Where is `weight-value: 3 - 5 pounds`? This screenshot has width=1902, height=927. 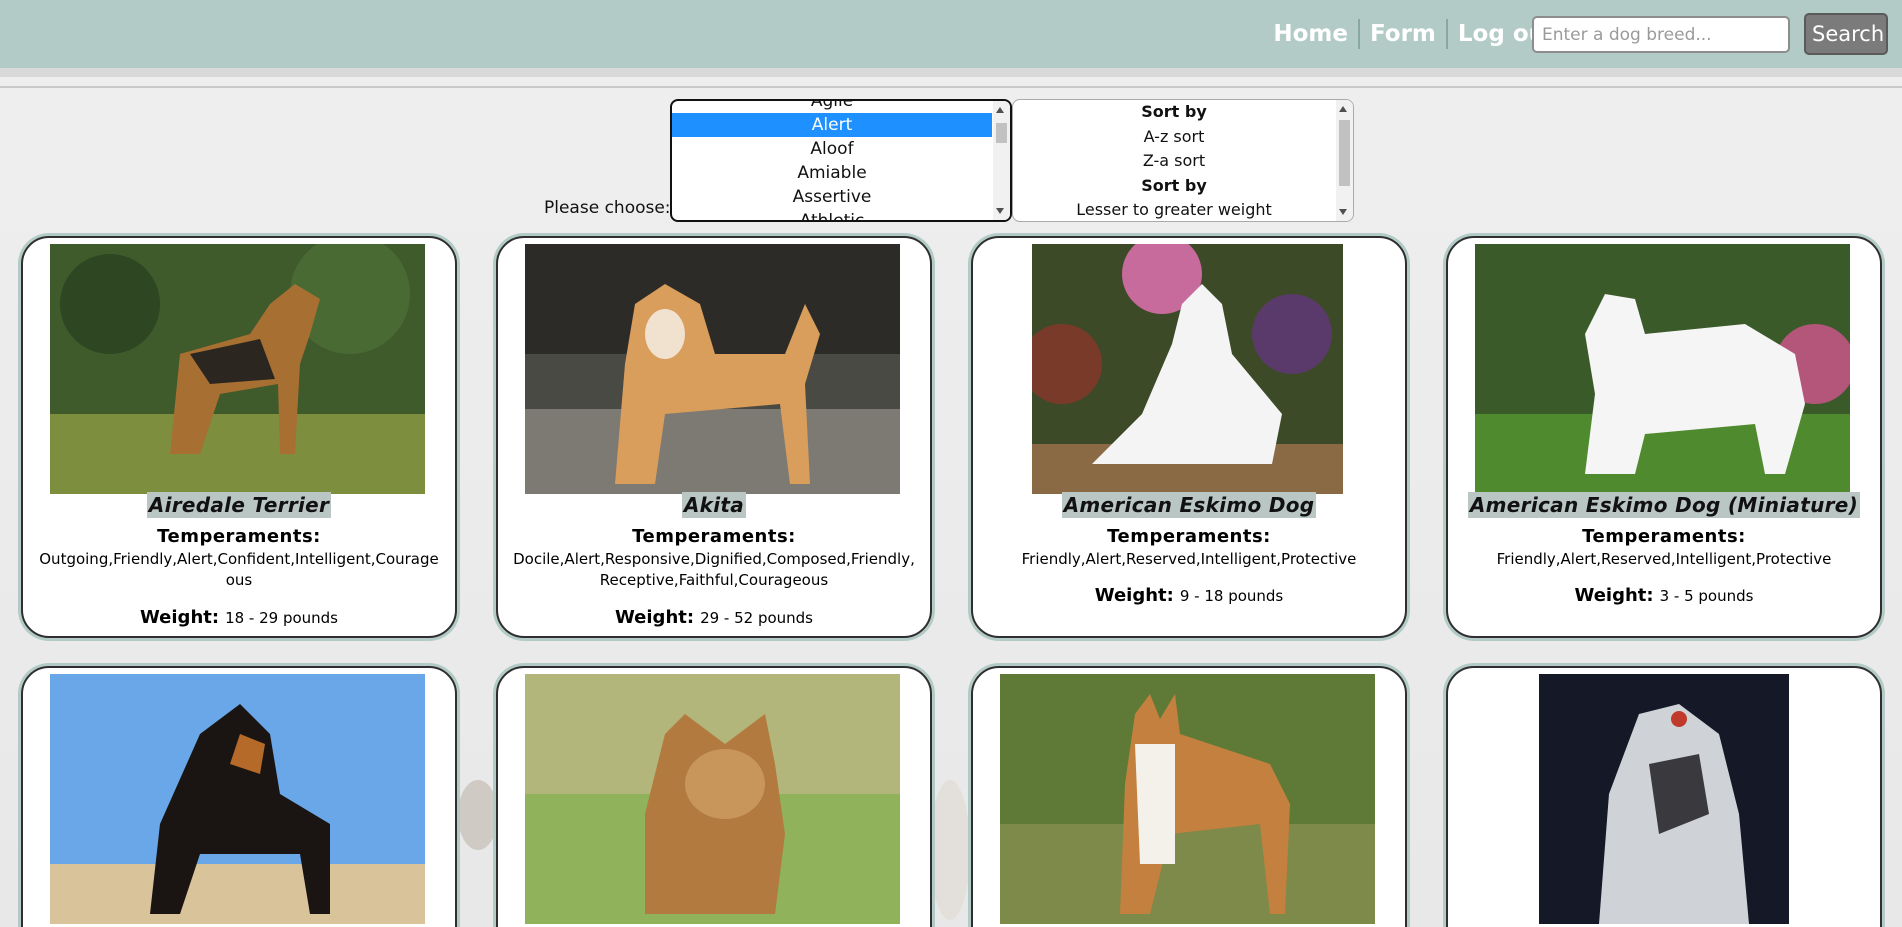
weight-value: 3 - 5 pounds is located at coordinates (1706, 596).